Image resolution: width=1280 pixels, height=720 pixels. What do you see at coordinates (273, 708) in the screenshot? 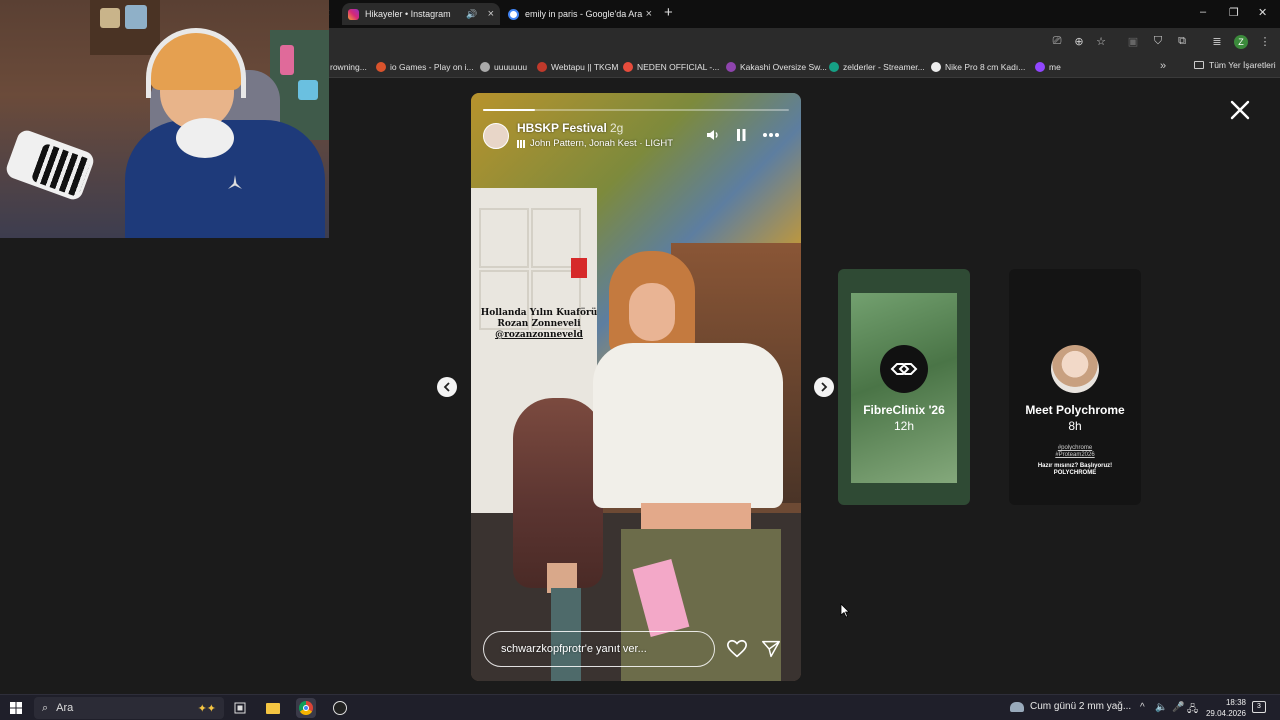
I see `file-explorer-icon` at bounding box center [273, 708].